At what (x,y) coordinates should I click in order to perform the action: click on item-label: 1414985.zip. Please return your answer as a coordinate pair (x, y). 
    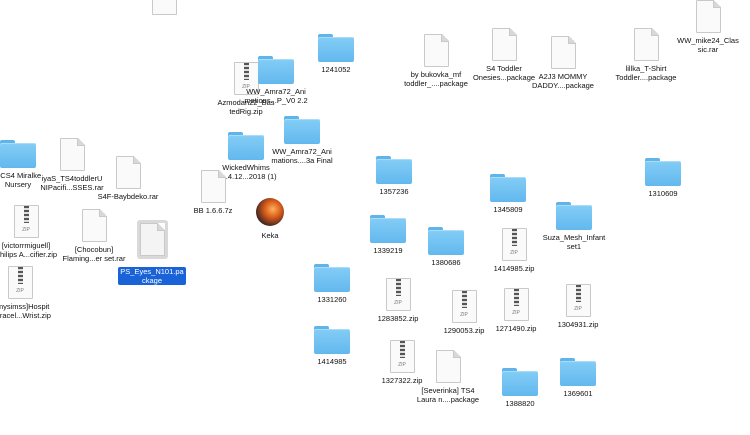
    Looking at the image, I should click on (514, 268).